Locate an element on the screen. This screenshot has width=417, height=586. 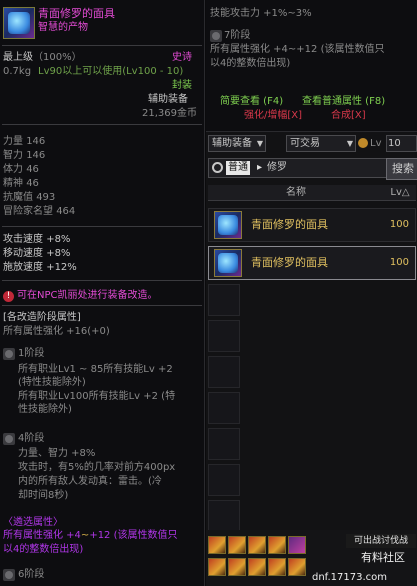
rarity-label: 史诗 is located at coordinates (182, 57).